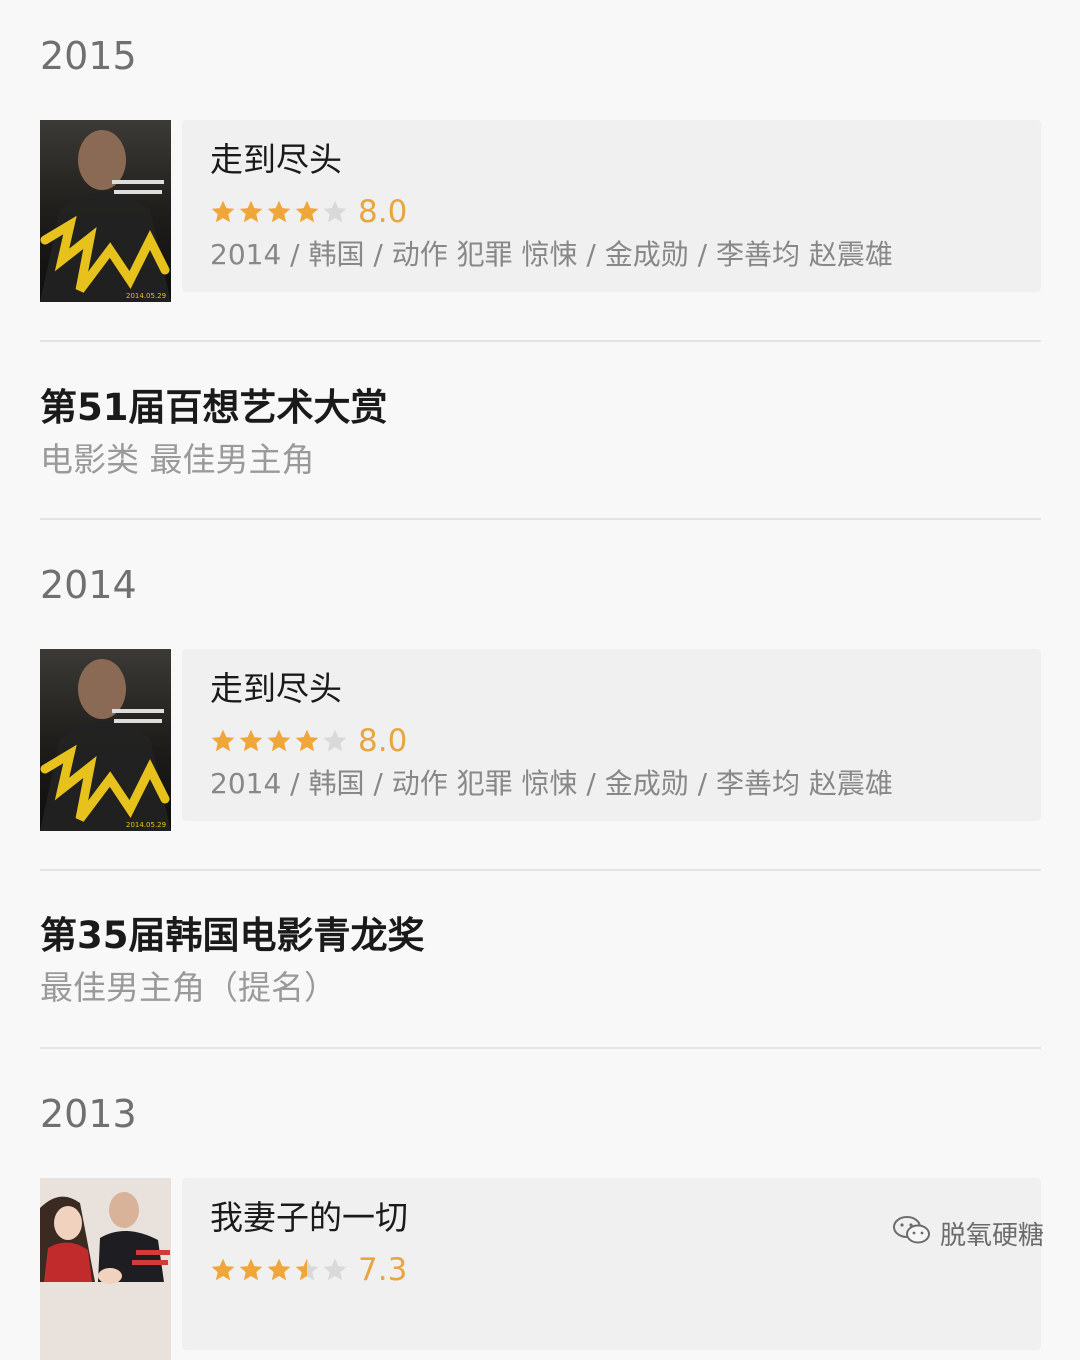 This screenshot has height=1360, width=1080. Describe the element at coordinates (88, 1114) in the screenshot. I see `year-heading: 2013` at that location.